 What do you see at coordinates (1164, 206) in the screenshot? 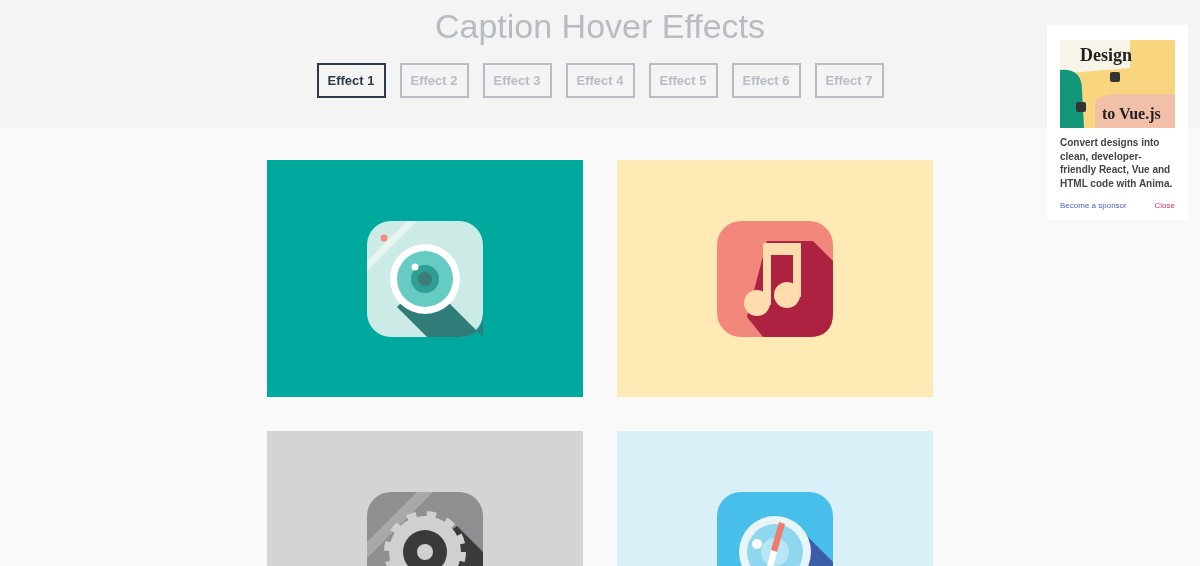
I see `close-link: Close` at bounding box center [1164, 206].